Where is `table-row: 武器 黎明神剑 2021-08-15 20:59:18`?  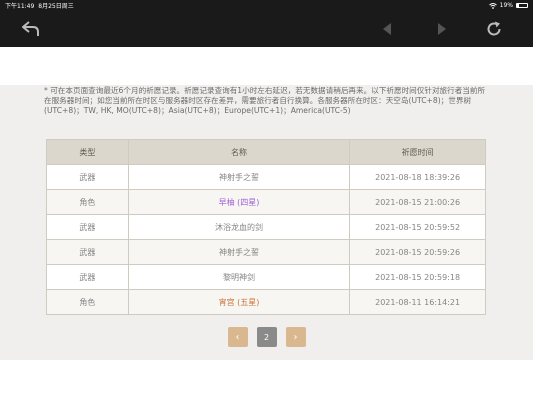
table-row: 武器 黎明神剑 2021-08-15 20:59:18 is located at coordinates (266, 277).